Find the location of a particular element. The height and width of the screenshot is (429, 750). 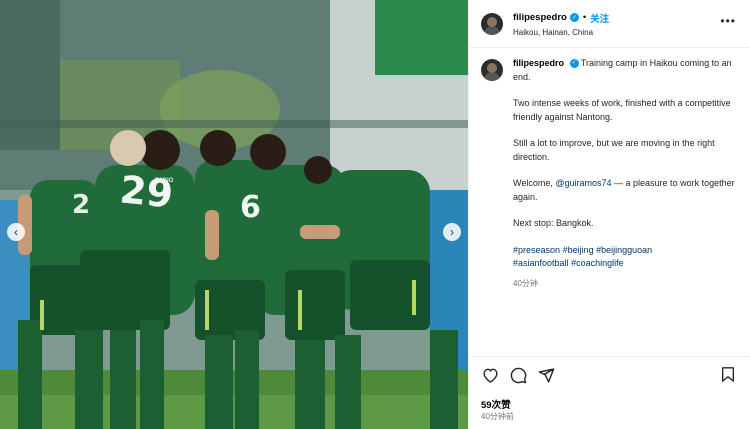

username-link: filipespedro is located at coordinates (540, 17).